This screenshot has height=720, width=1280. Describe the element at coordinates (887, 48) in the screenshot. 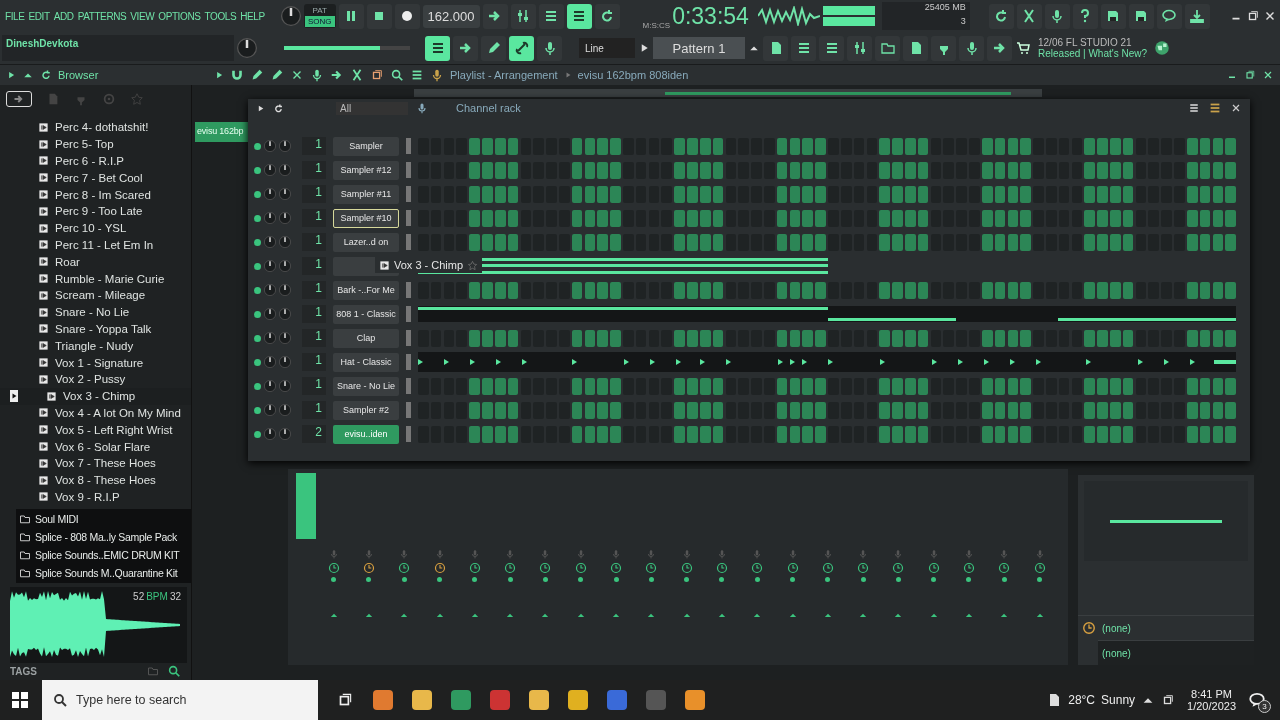

I see `browser-button` at that location.